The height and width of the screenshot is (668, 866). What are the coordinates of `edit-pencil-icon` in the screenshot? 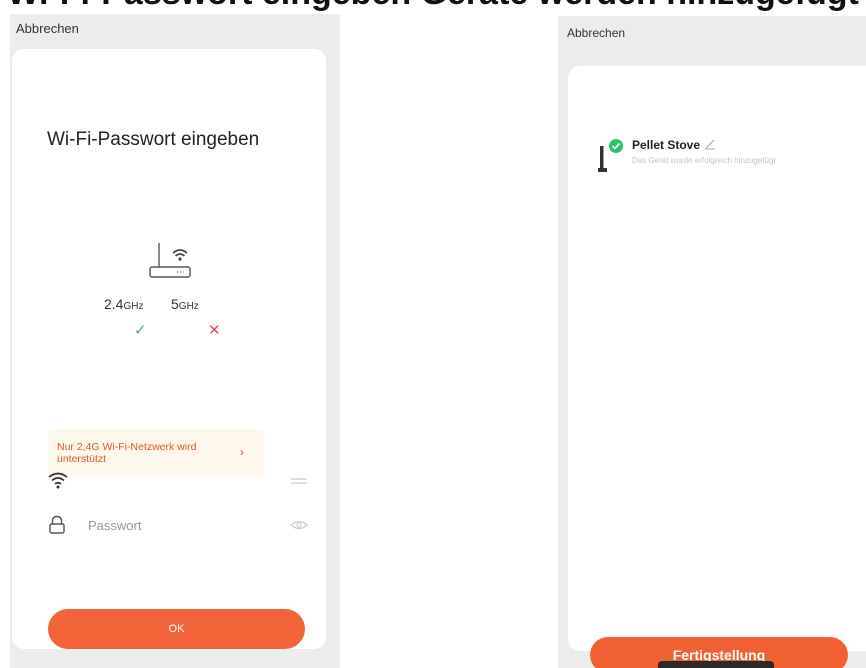 It's located at (710, 144).